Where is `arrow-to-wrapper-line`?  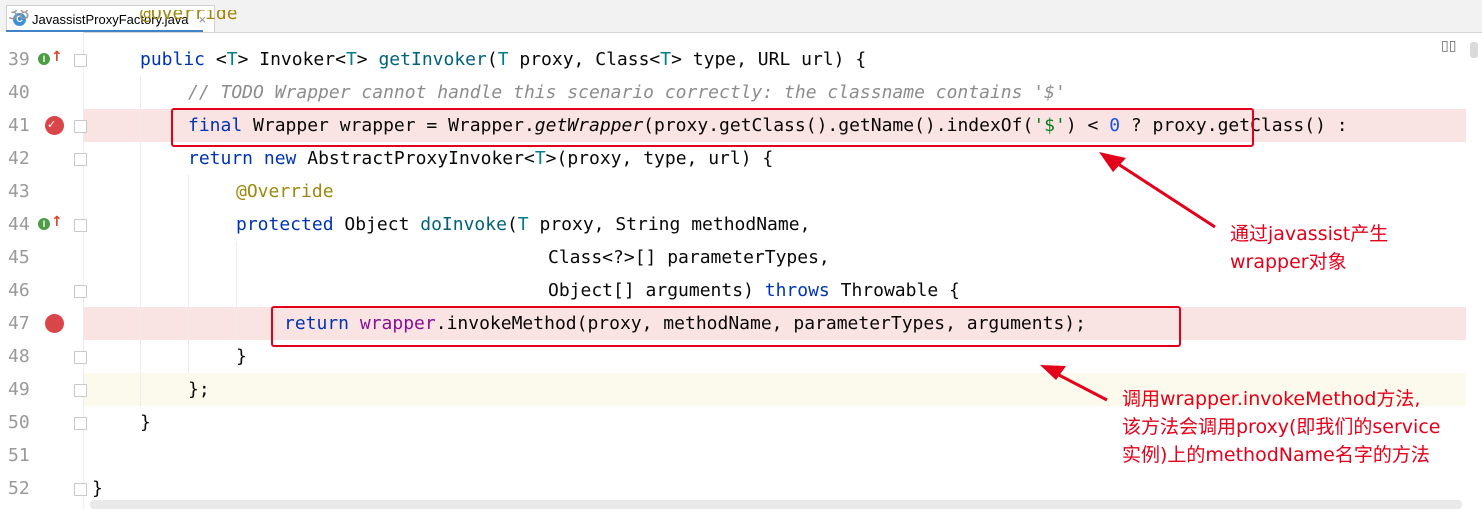
arrow-to-wrapper-line is located at coordinates (1157, 190).